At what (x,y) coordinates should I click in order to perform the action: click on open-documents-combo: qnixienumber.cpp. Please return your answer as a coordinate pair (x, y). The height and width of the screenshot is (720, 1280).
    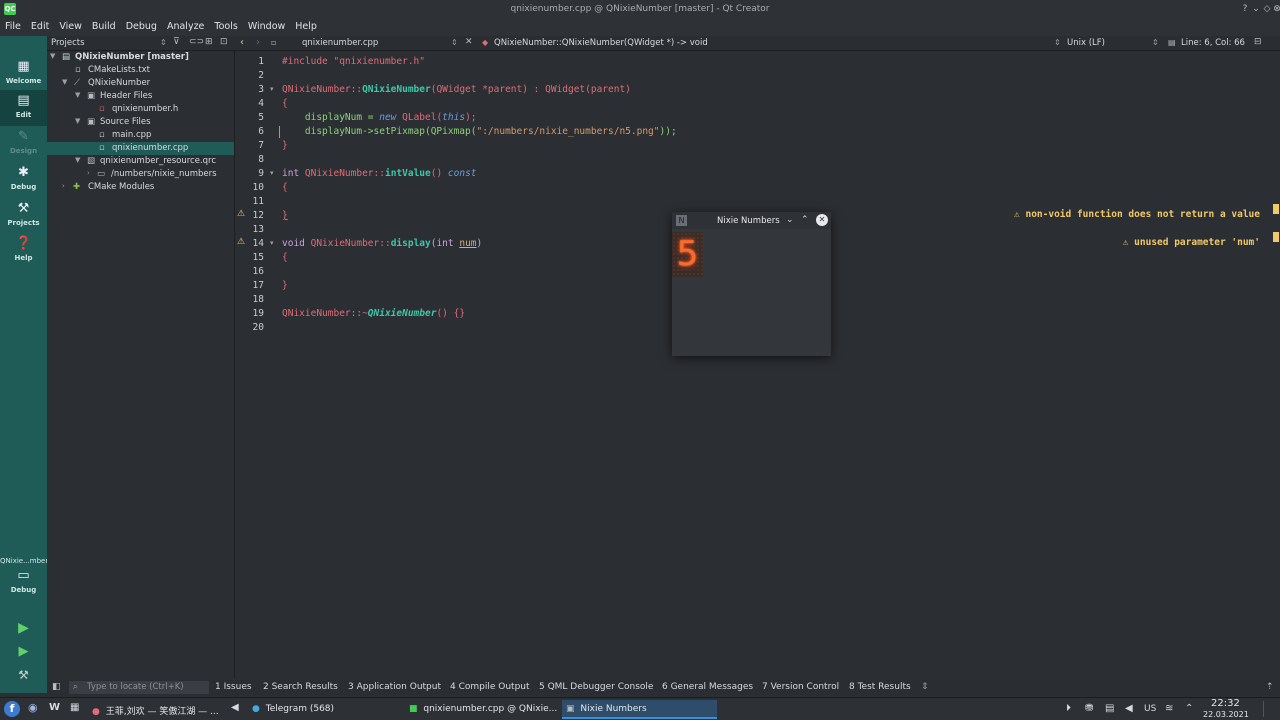
    Looking at the image, I should click on (340, 43).